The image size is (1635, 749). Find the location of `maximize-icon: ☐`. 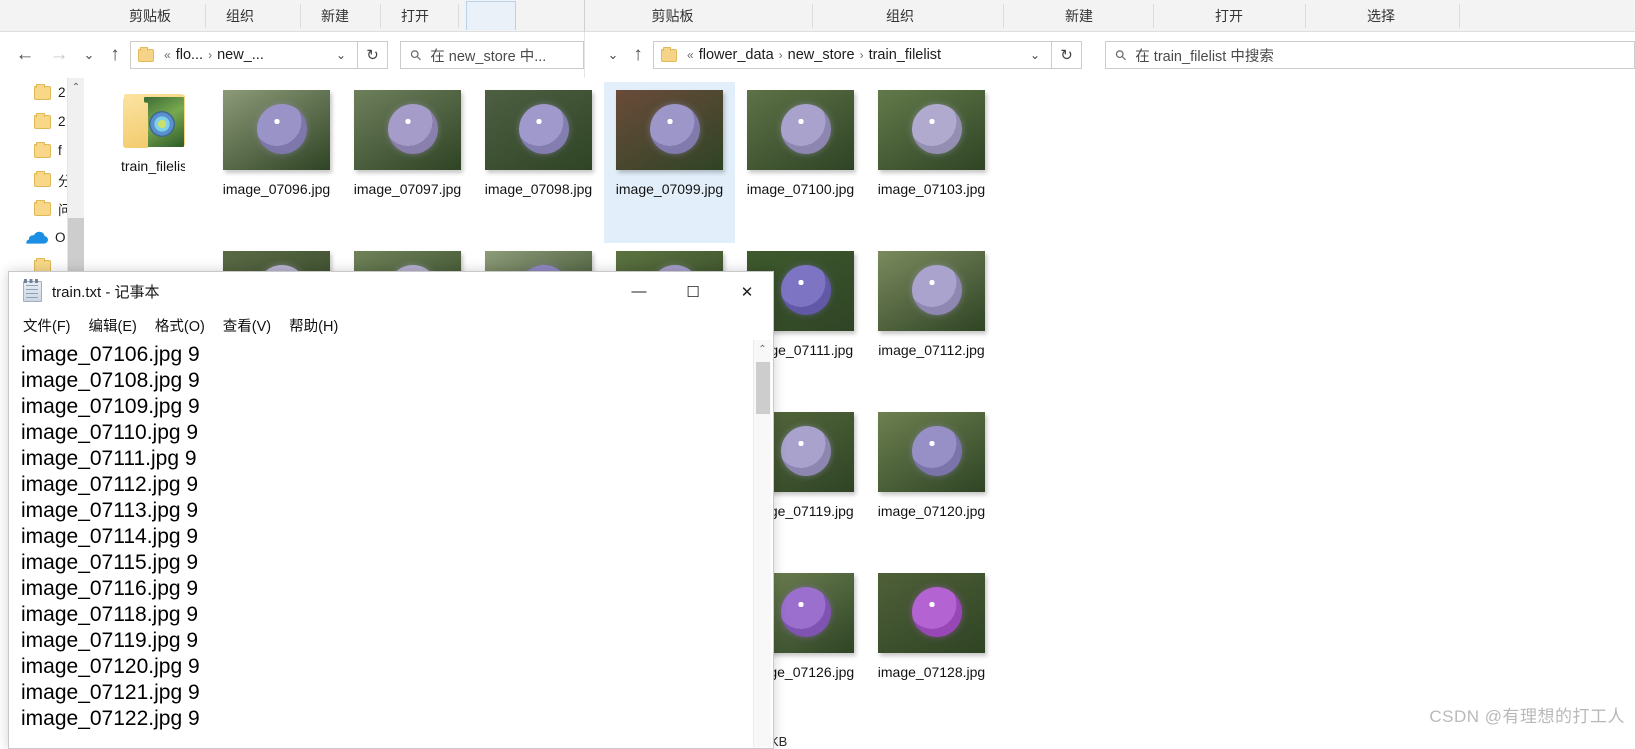

maximize-icon: ☐ is located at coordinates (693, 292).